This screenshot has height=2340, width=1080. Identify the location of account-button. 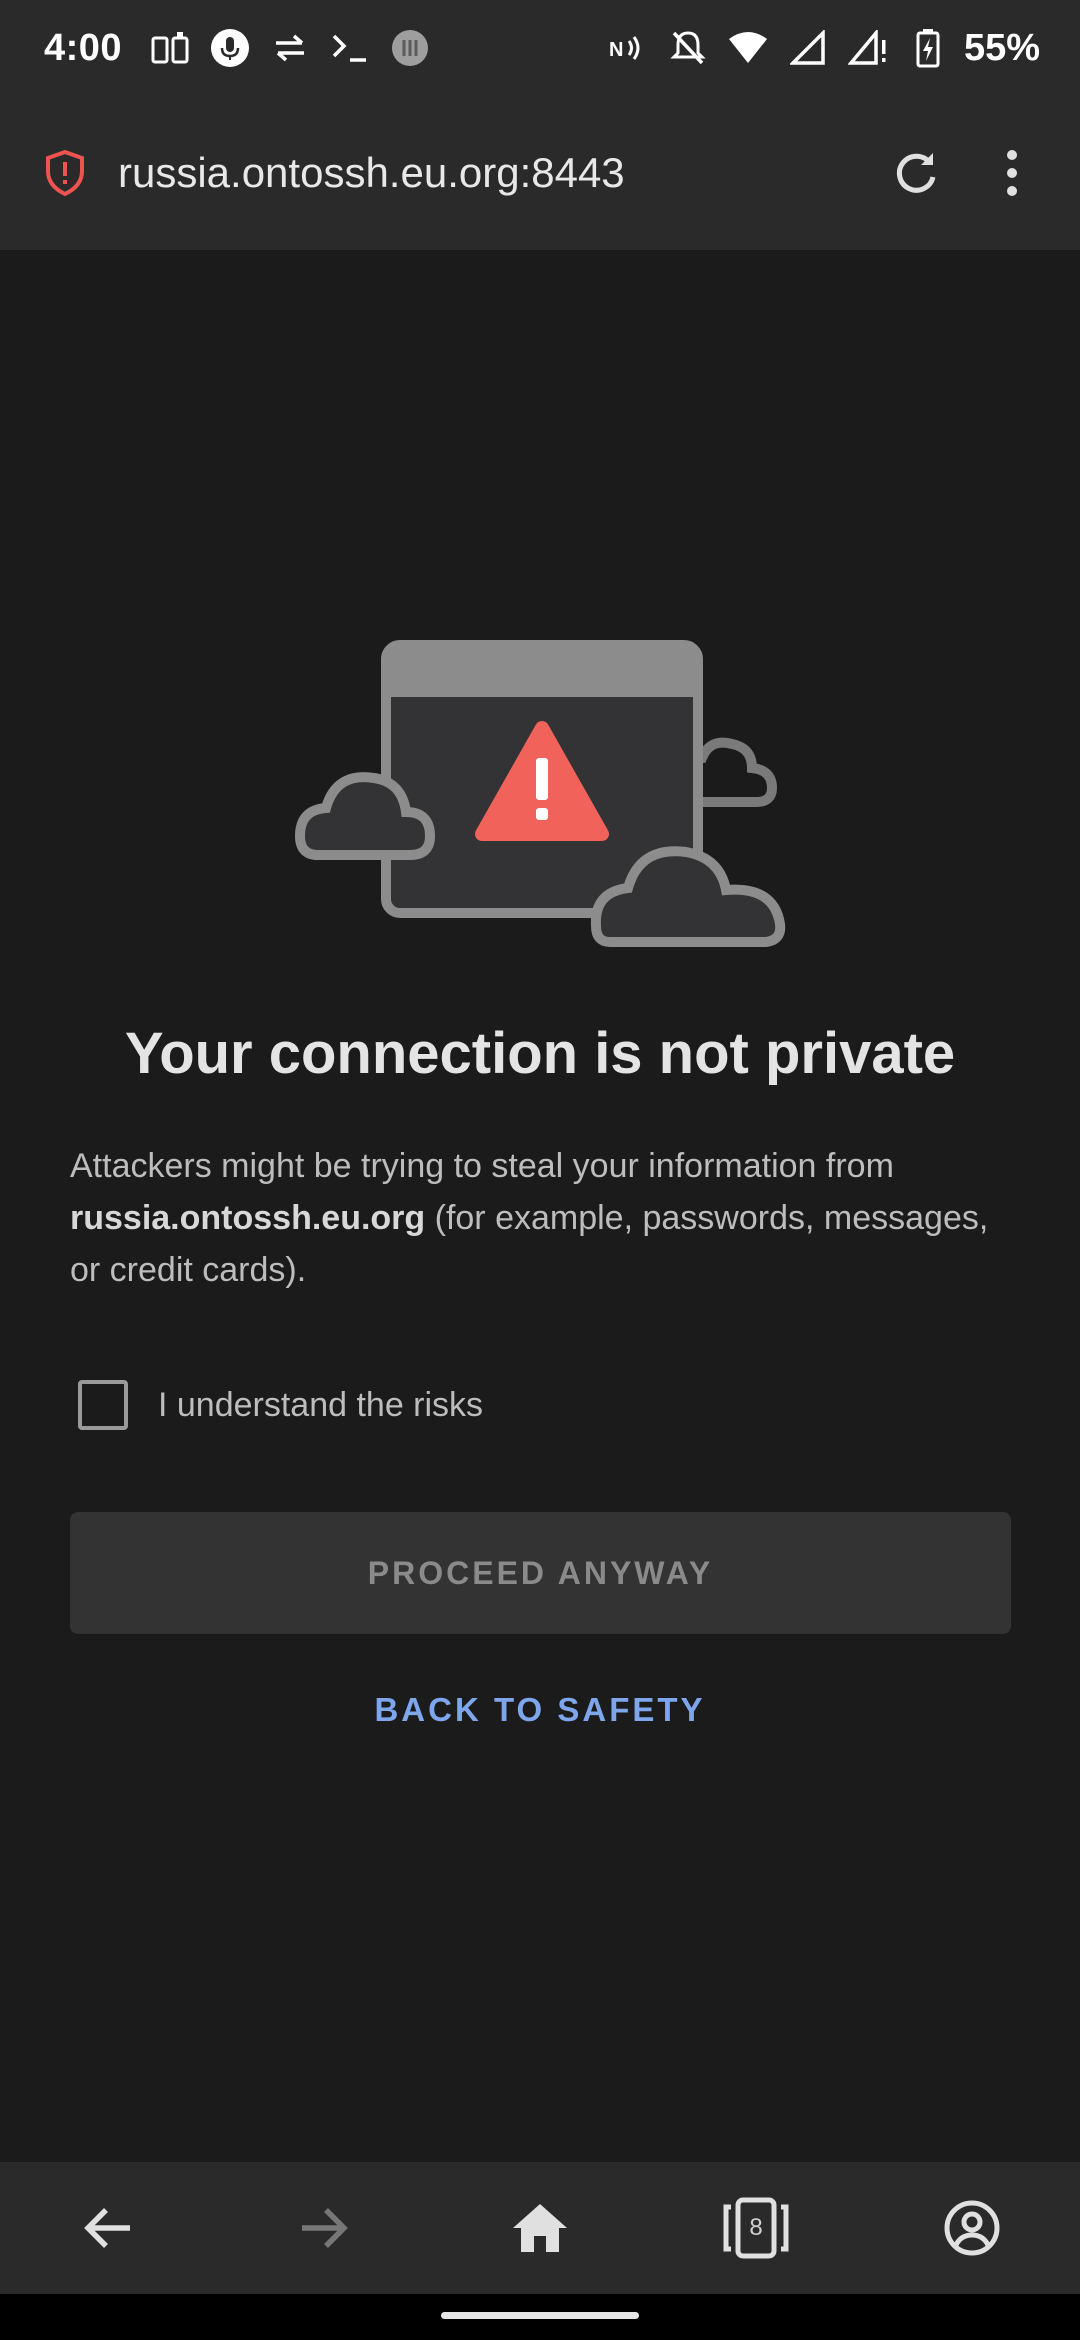
(972, 2228).